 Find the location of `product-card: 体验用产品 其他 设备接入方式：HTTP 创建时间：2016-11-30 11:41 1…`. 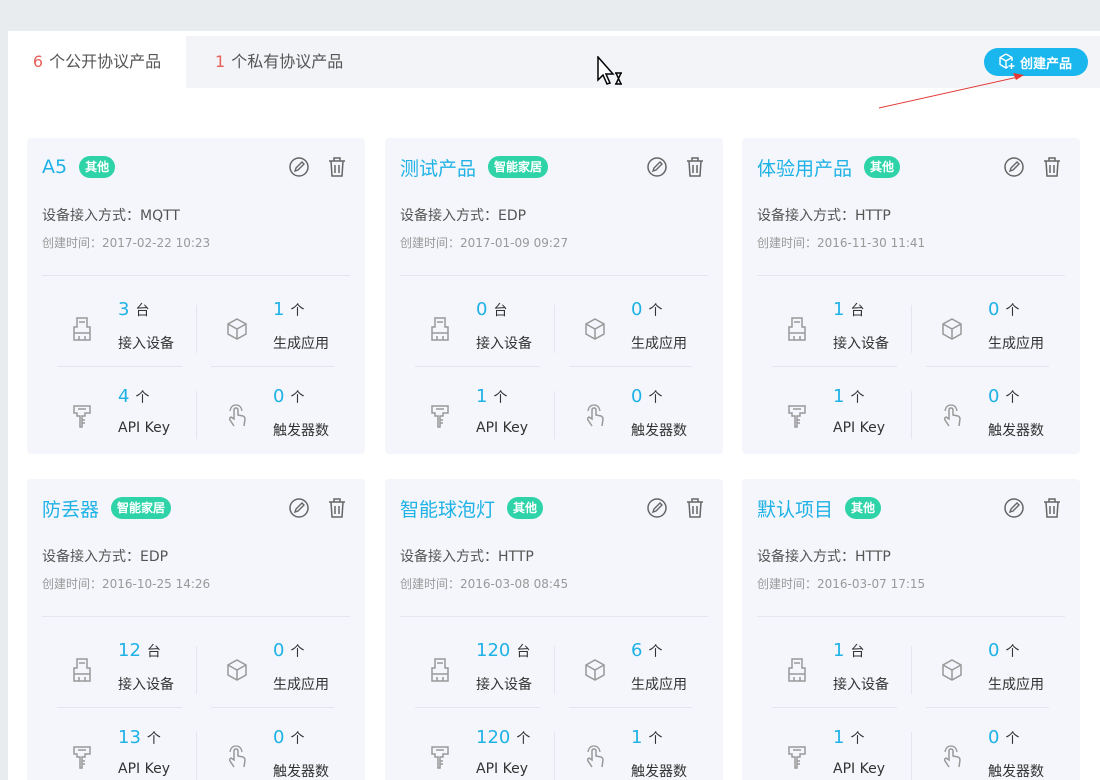

product-card: 体验用产品 其他 设备接入方式：HTTP 创建时间：2016-11-30 11:41 1… is located at coordinates (911, 296).